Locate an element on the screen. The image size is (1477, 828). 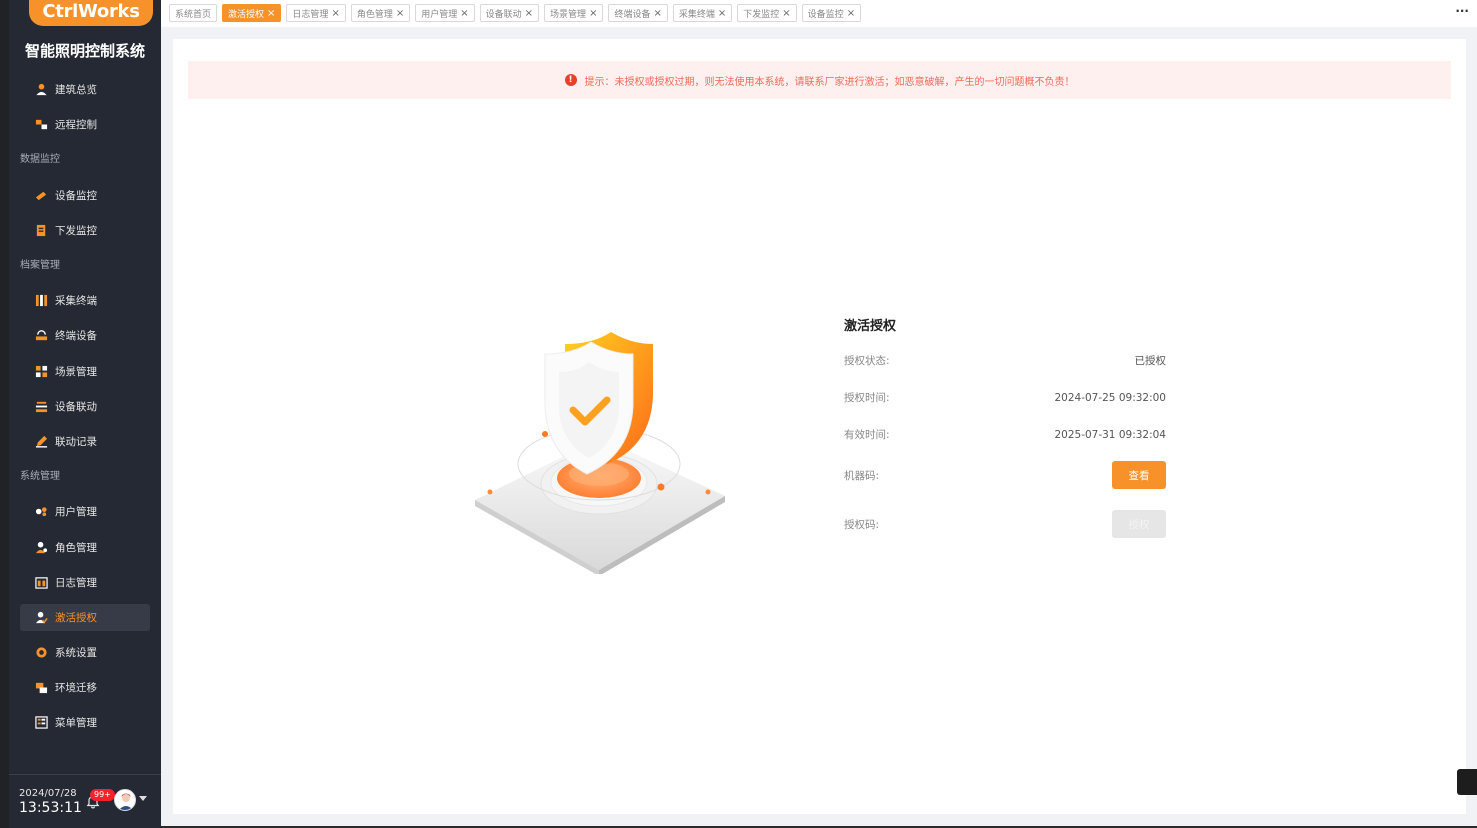
sidebar-item: 远程控制 is located at coordinates (85, 124).